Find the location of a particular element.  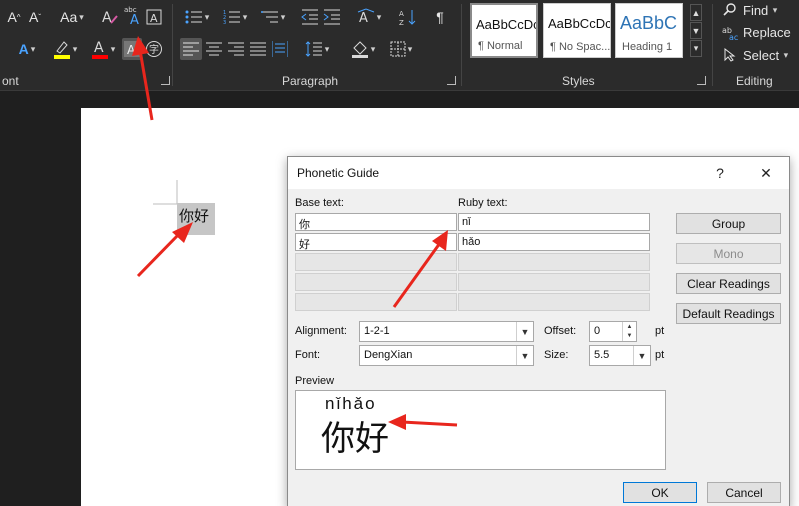

paragraph-dialog-launcher-icon is located at coordinates (451, 80).